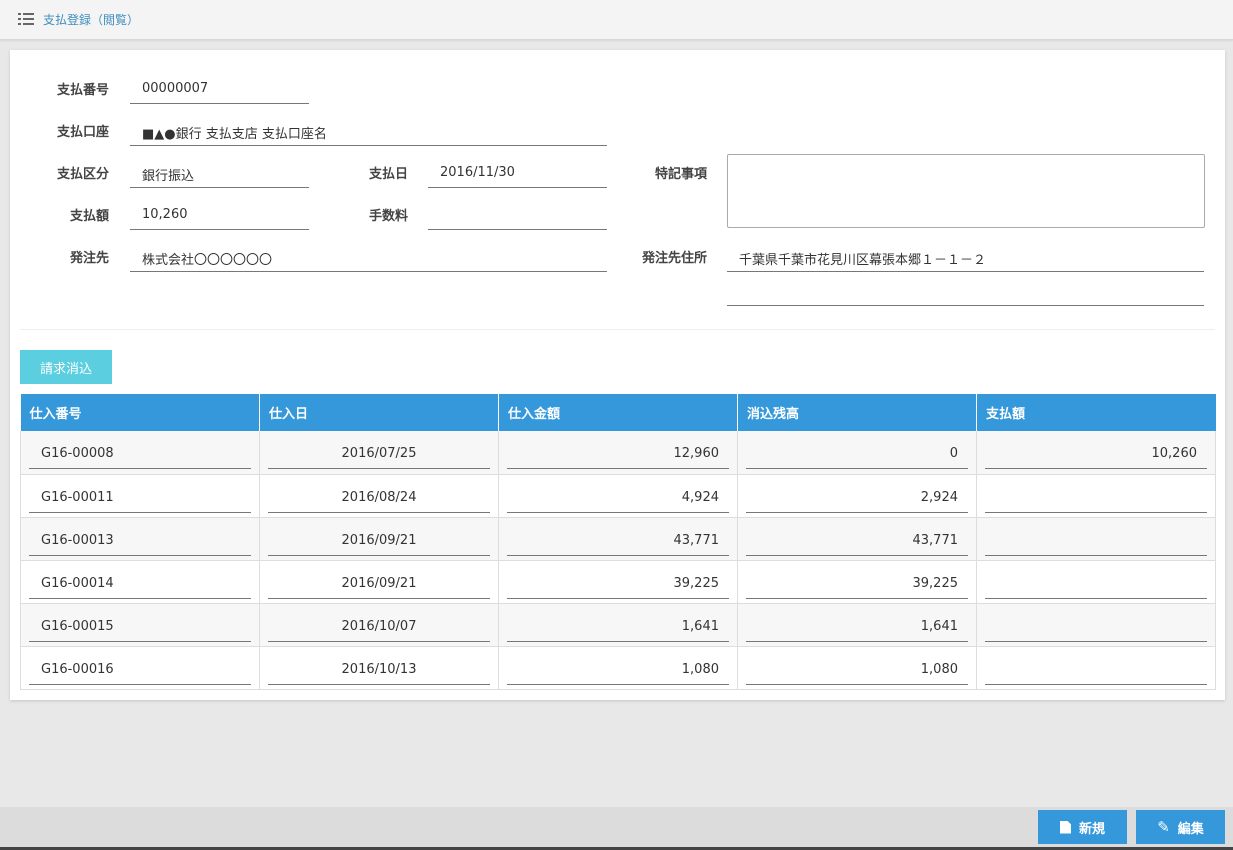 The image size is (1233, 850). Describe the element at coordinates (89, 258) in the screenshot. I see `vendor-label: 発注先` at that location.